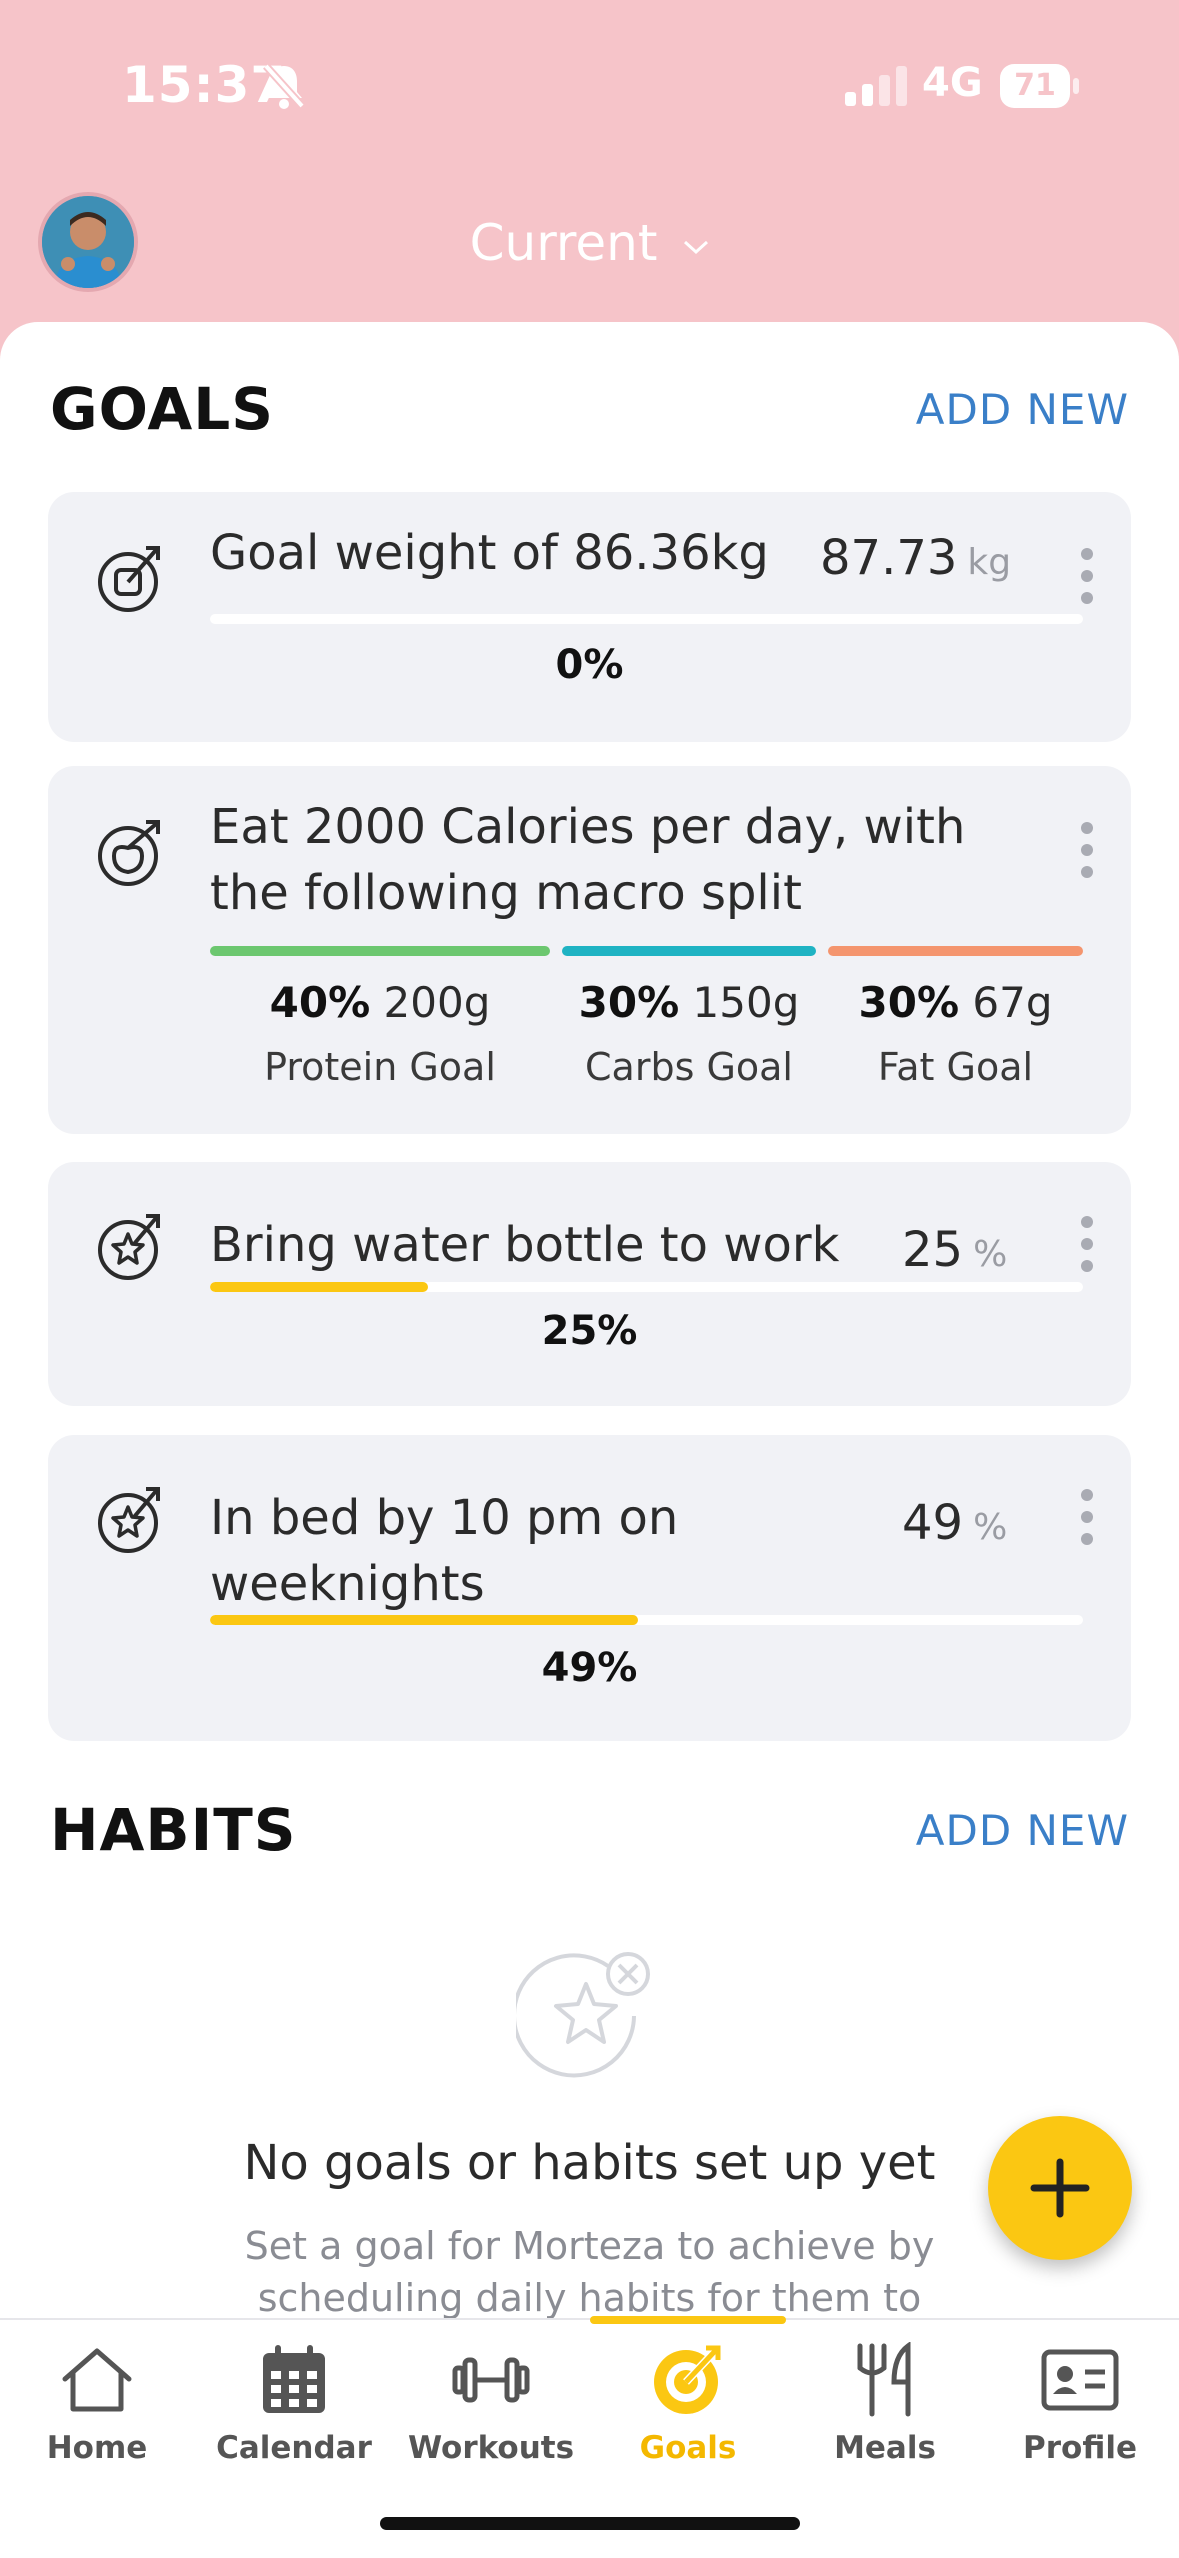  Describe the element at coordinates (590, 2523) in the screenshot. I see `home-indicator` at that location.